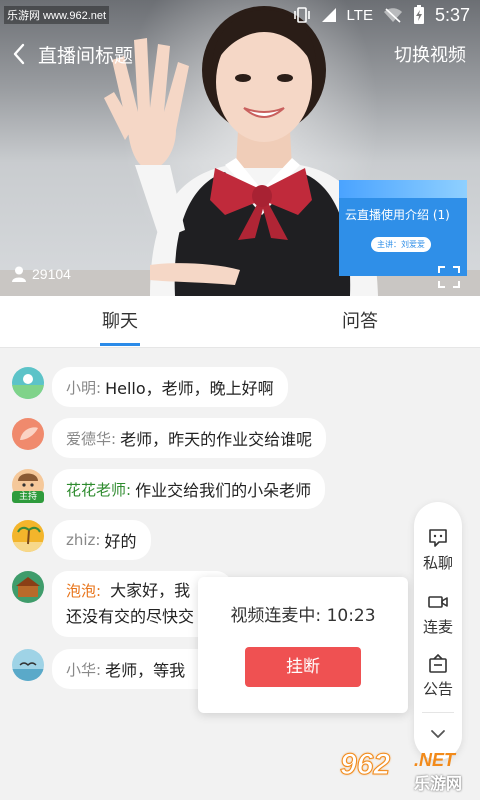 This screenshot has height=800, width=480. Describe the element at coordinates (57, 15) in the screenshot. I see `site-watermark: 乐游网 www.962.net` at that location.